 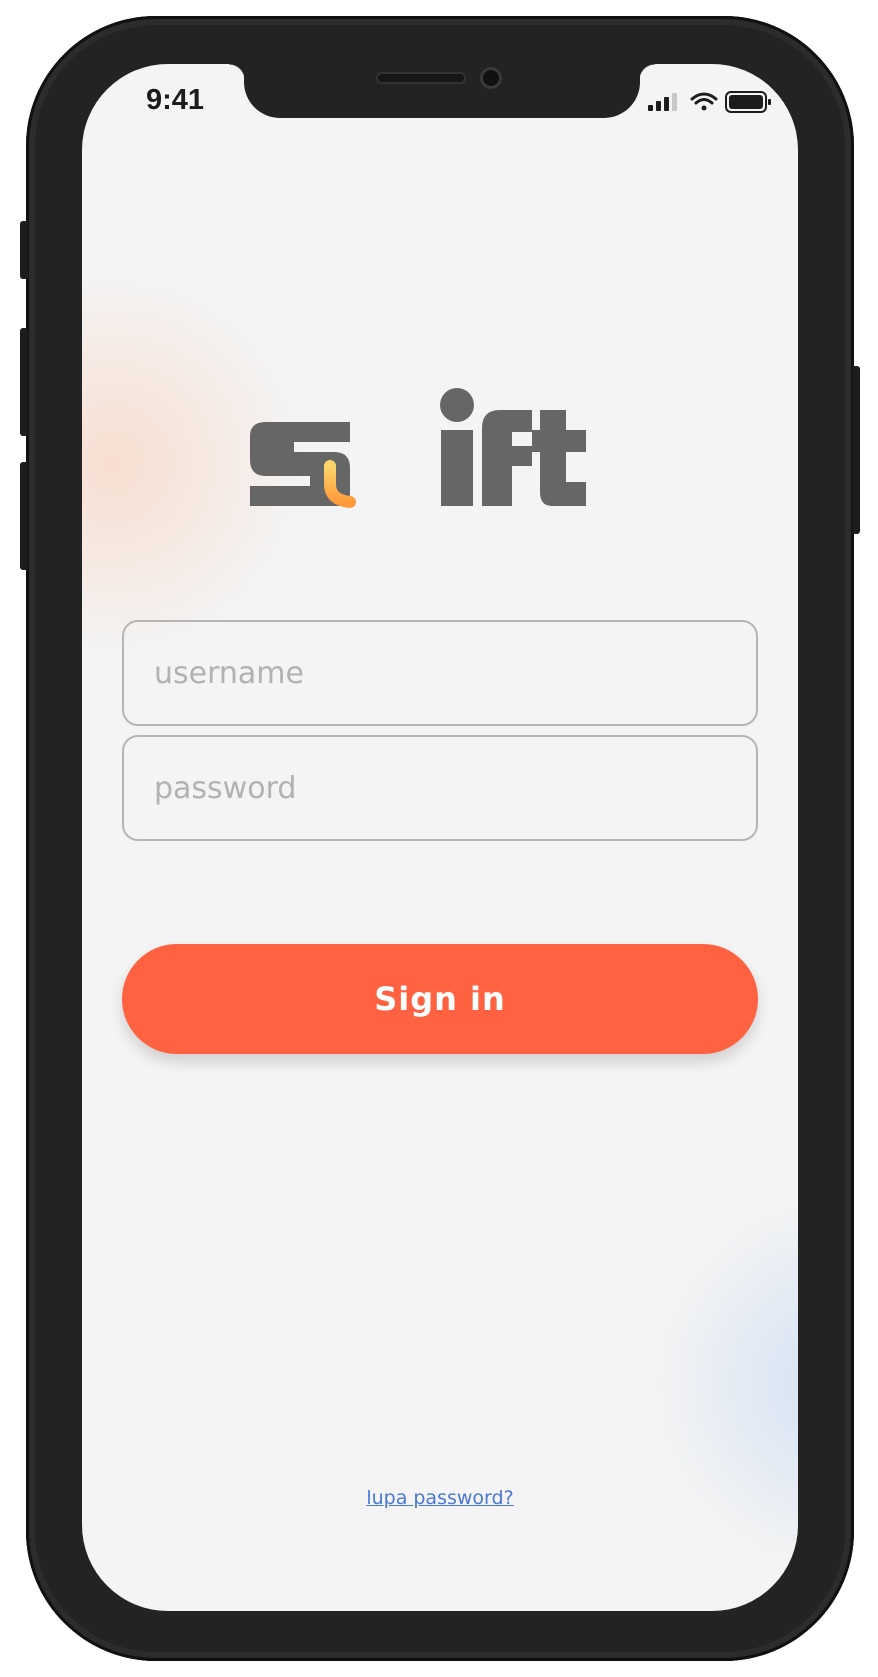 What do you see at coordinates (24, 516) in the screenshot?
I see `volume-down-button` at bounding box center [24, 516].